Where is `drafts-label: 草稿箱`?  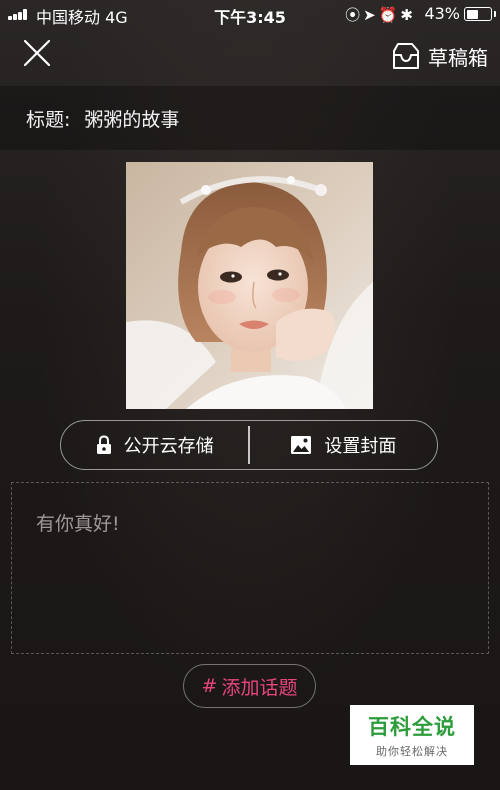 drafts-label: 草稿箱 is located at coordinates (458, 57).